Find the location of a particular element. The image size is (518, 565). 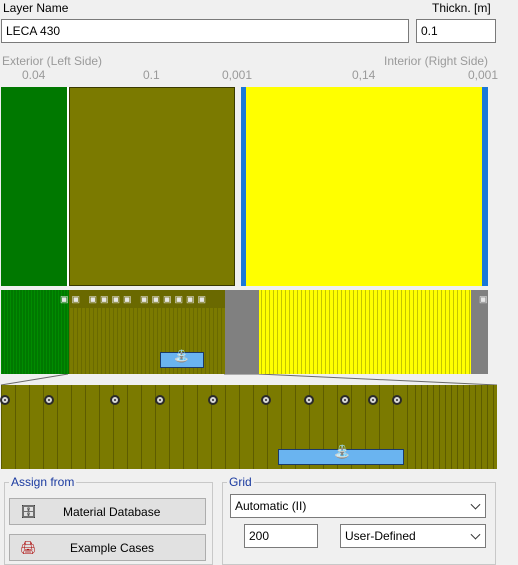

camera-icons-row: ▣▣ ▣▣▣▣ ▣▣▣▣▣▣ is located at coordinates (135, 299).